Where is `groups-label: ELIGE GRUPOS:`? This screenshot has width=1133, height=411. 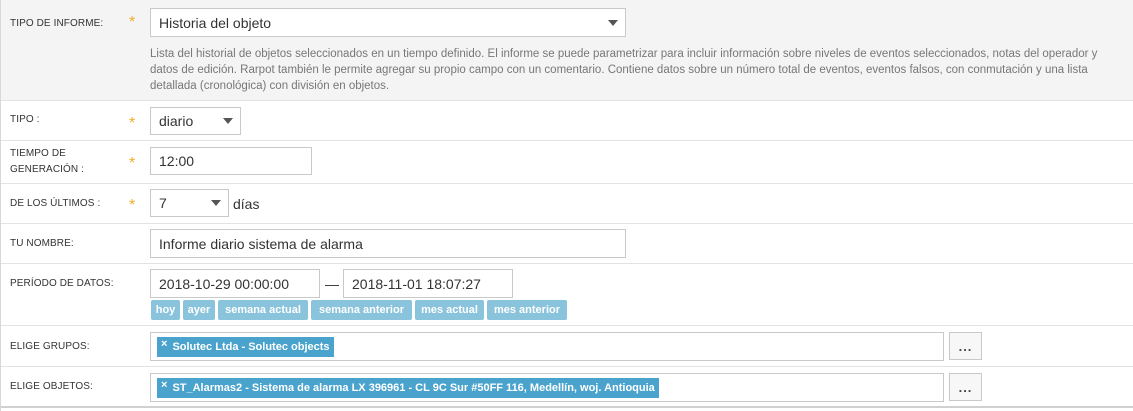
groups-label: ELIGE GRUPOS: is located at coordinates (50, 346).